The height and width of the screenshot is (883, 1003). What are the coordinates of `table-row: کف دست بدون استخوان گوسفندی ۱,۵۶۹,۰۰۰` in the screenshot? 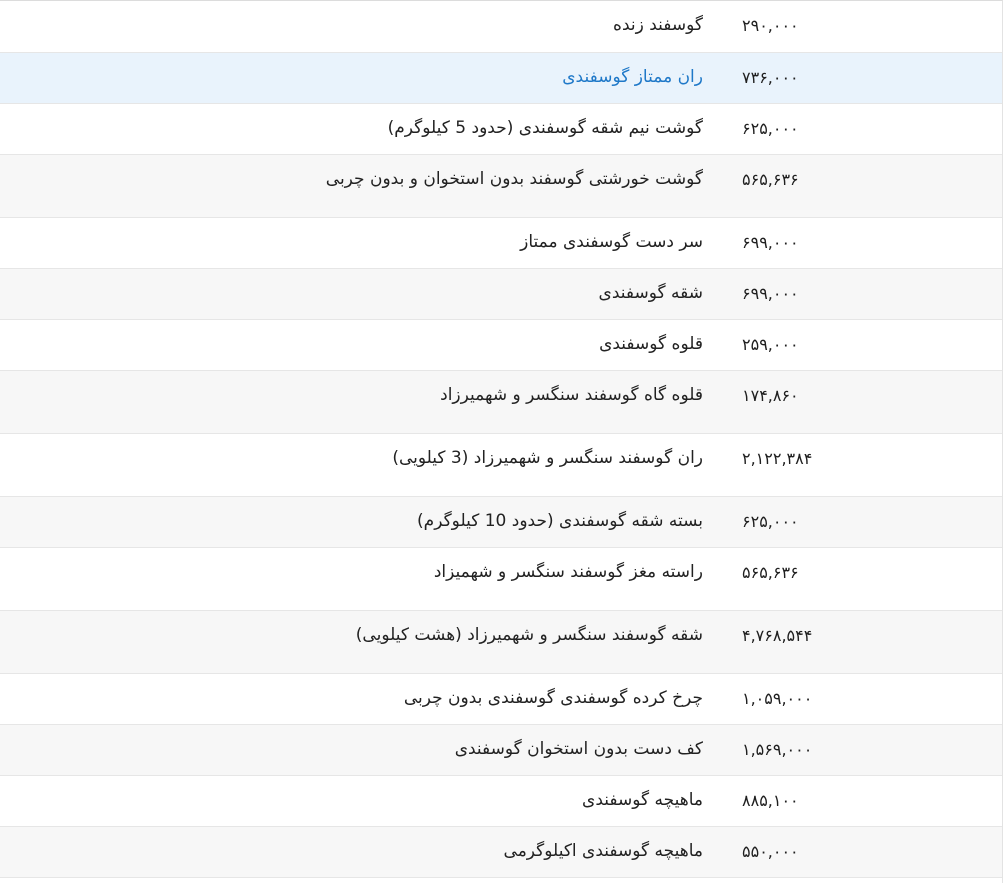 It's located at (501, 749).